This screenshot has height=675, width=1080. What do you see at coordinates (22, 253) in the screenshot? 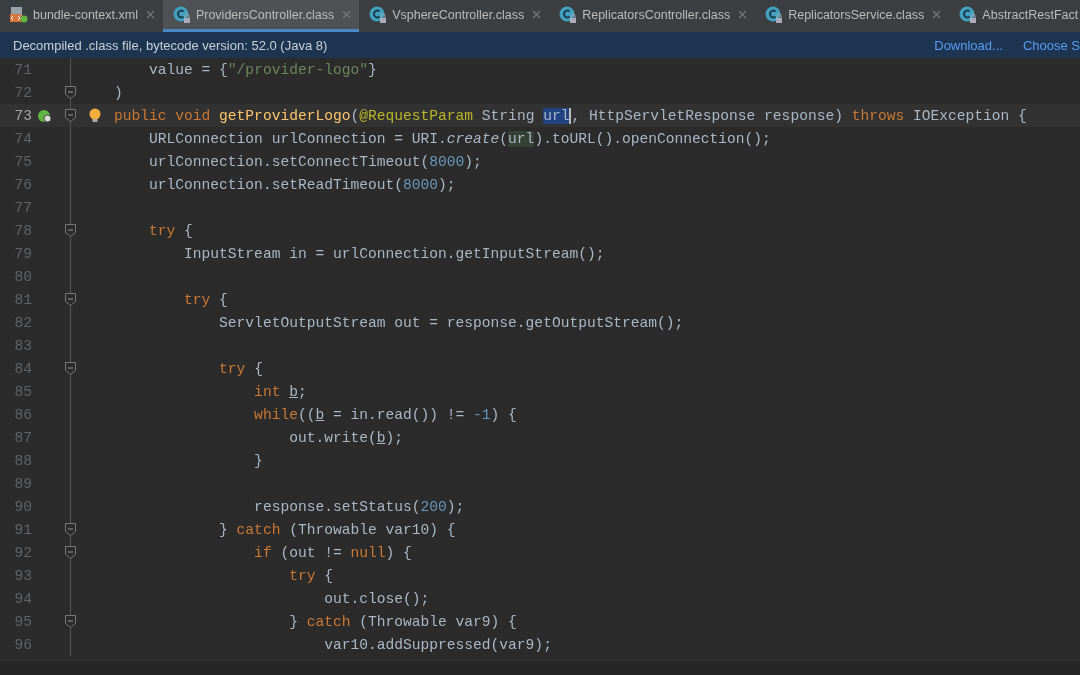
I see `line-number: 79` at bounding box center [22, 253].